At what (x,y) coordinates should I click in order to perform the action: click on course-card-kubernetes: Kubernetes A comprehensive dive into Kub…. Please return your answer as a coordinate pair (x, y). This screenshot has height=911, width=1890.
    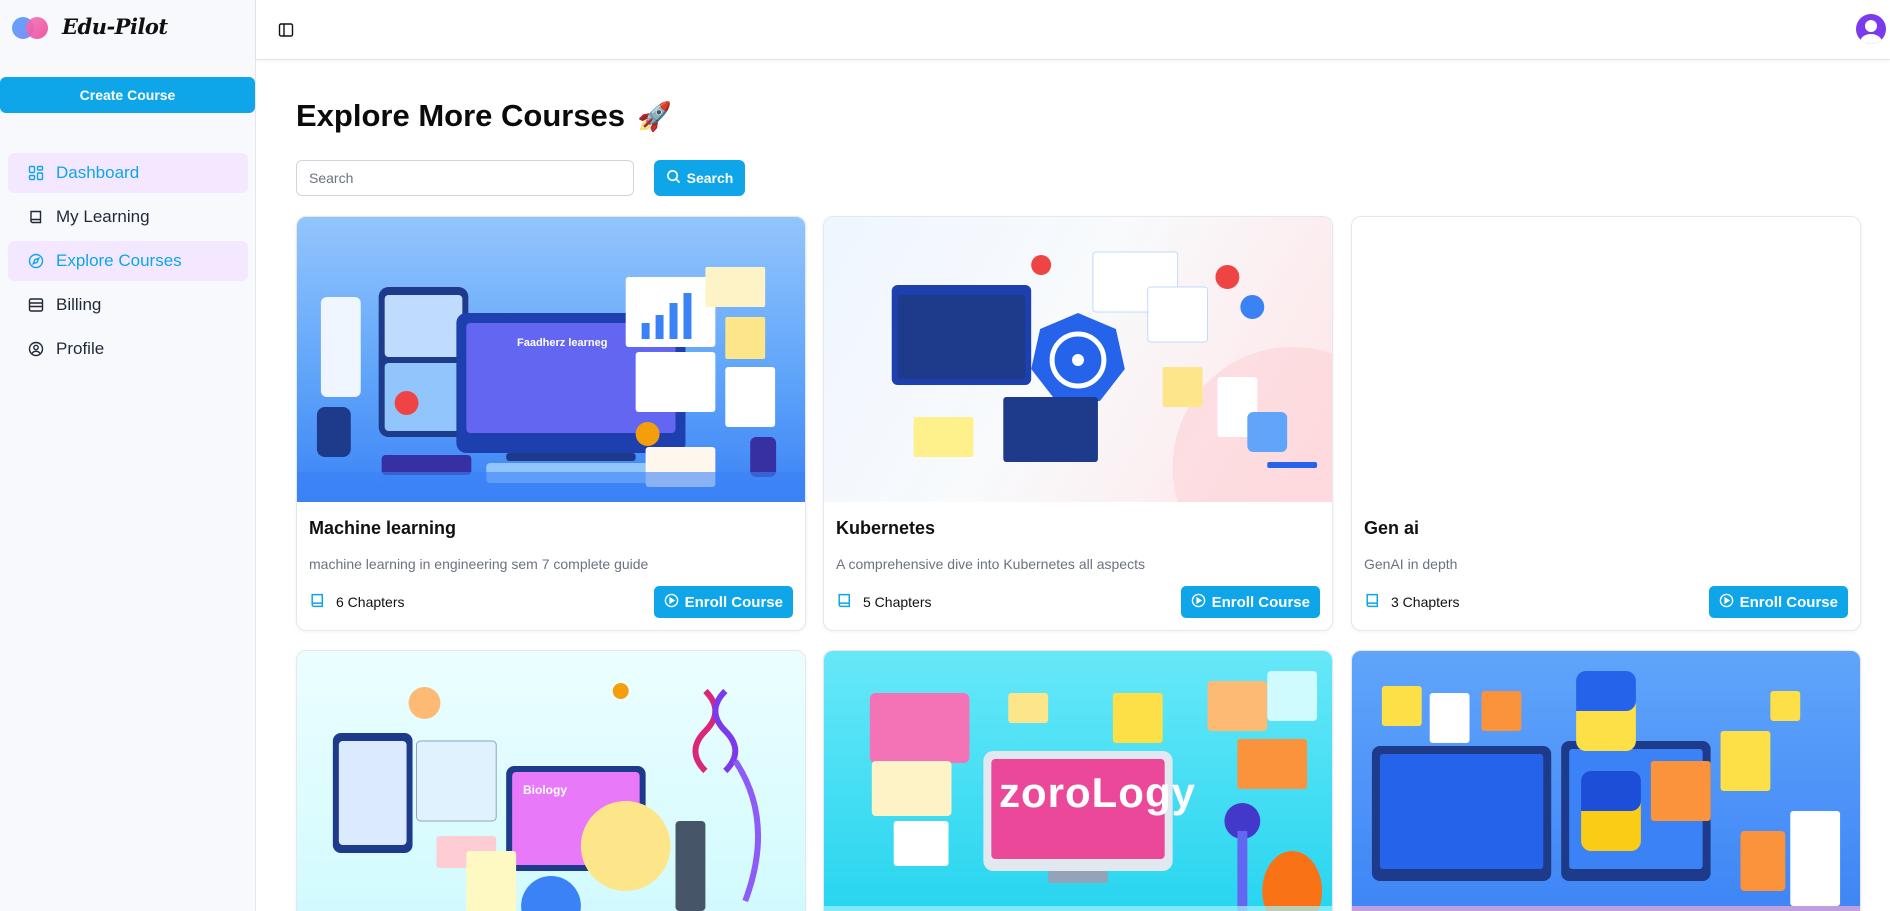
    Looking at the image, I should click on (1078, 423).